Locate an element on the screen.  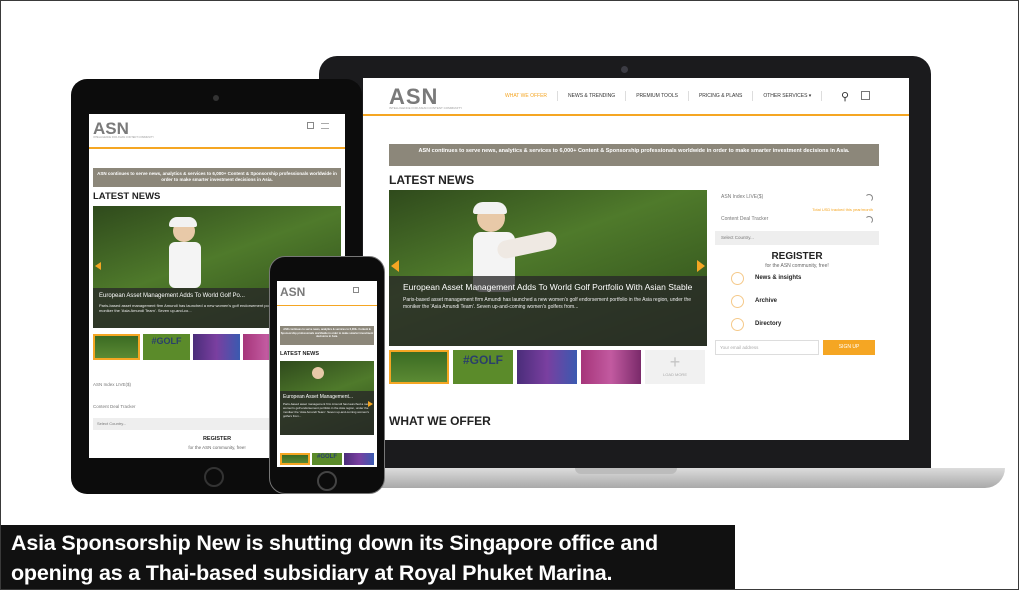
tablet-home-button is located at coordinates (214, 477).